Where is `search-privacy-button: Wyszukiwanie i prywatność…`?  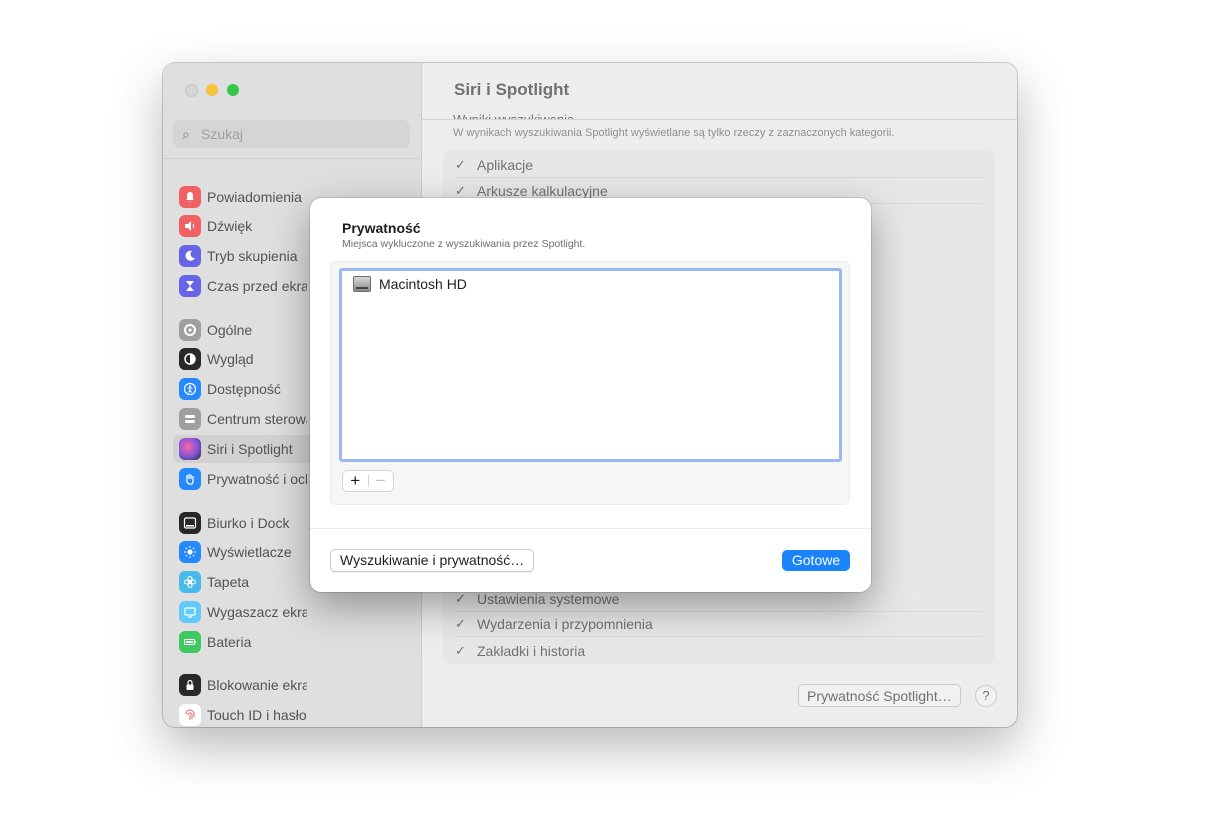 search-privacy-button: Wyszukiwanie i prywatność… is located at coordinates (432, 560).